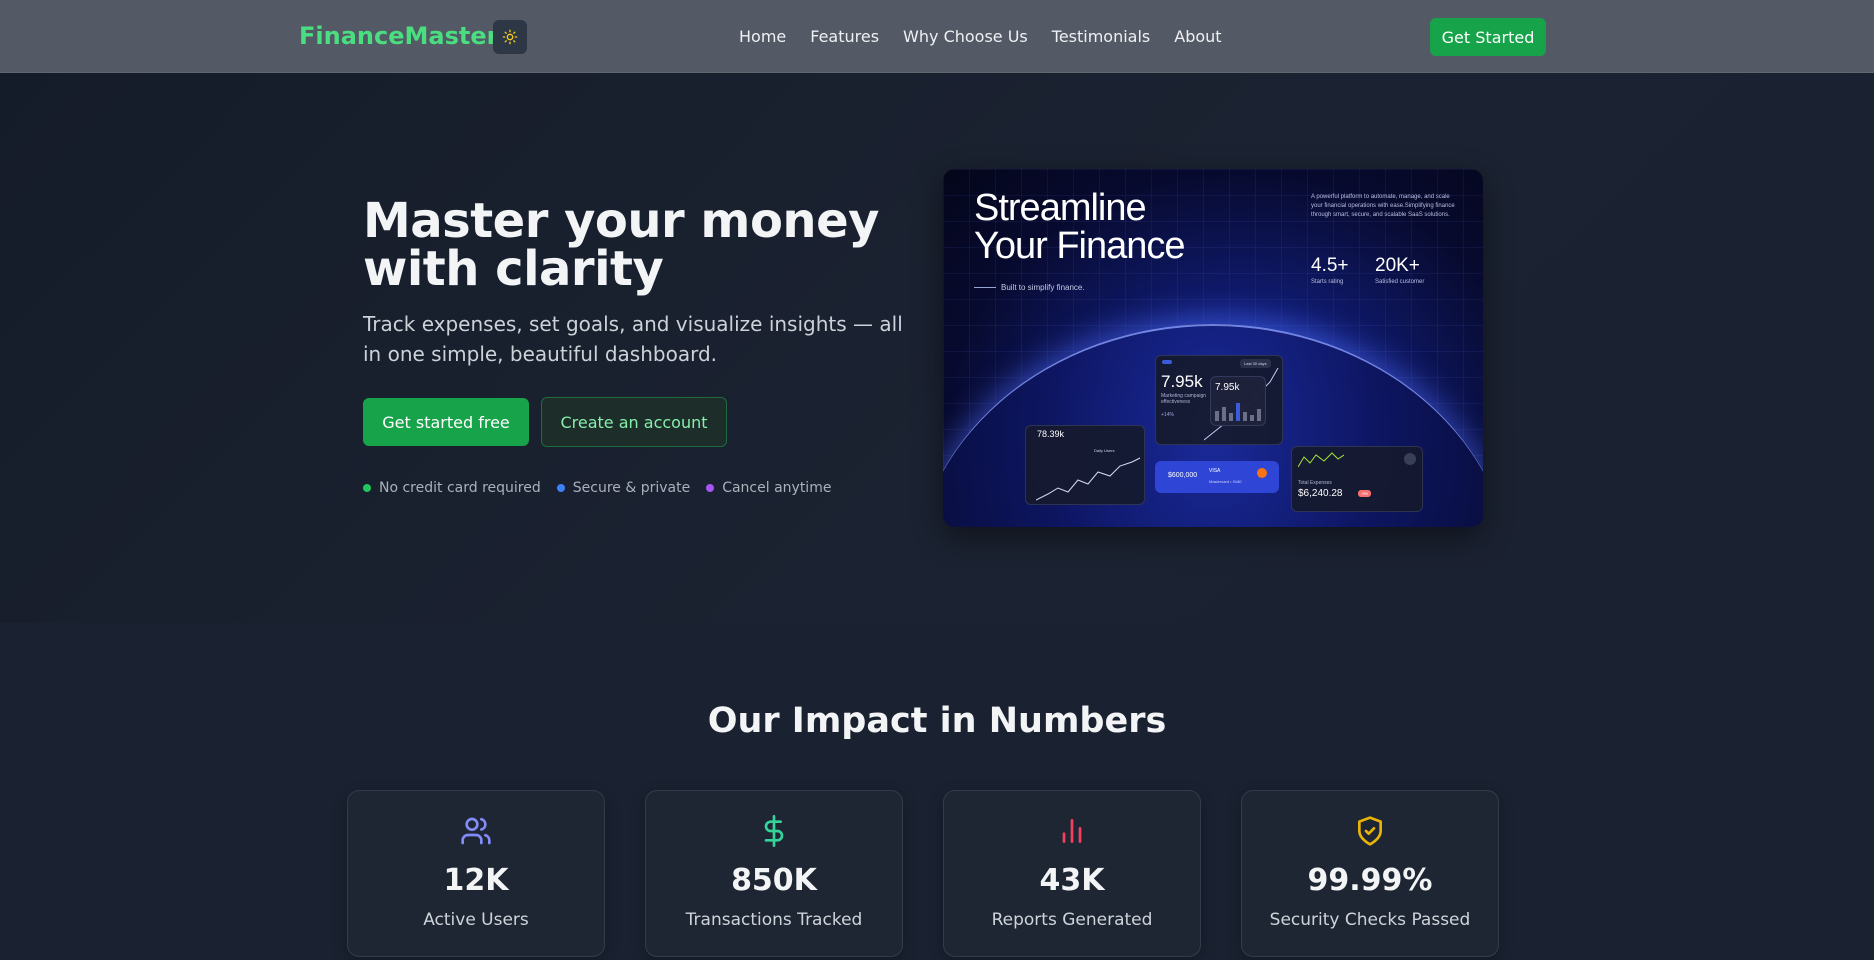 The height and width of the screenshot is (960, 1874). I want to click on visa-brand: VISA, so click(1215, 471).